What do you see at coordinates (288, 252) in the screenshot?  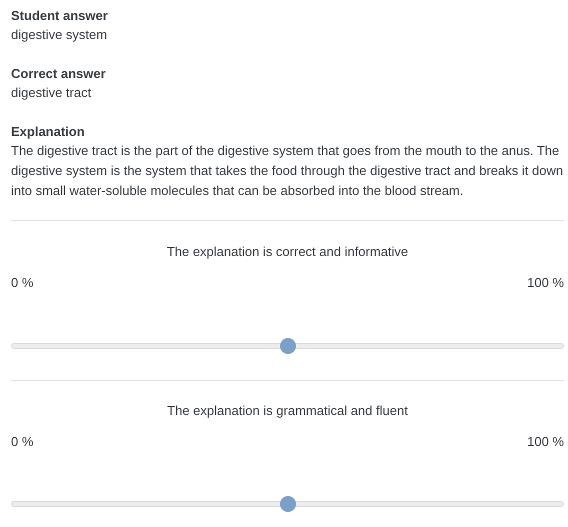 I see `rating-question: The explanation is correct and informative` at bounding box center [288, 252].